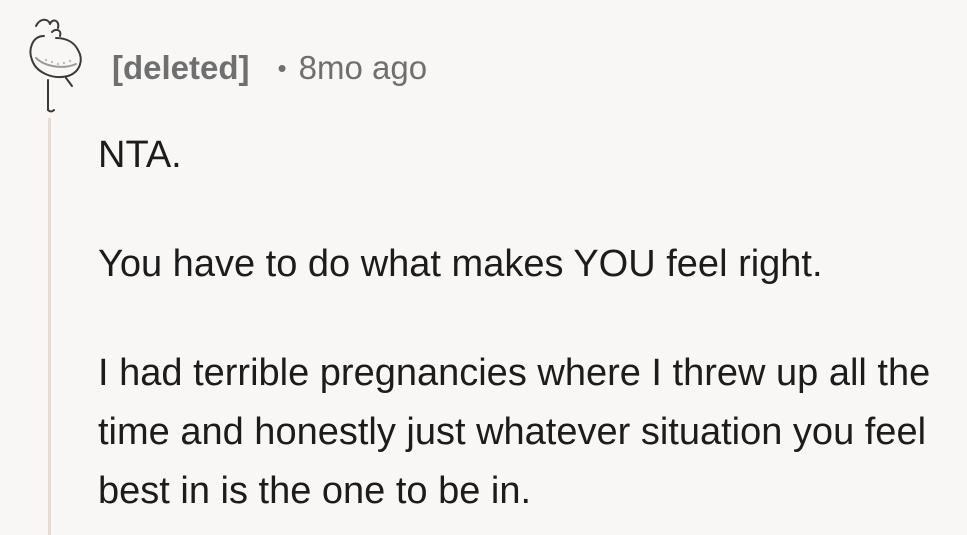 The height and width of the screenshot is (535, 967). I want to click on snoo-avatar-icon, so click(55, 65).